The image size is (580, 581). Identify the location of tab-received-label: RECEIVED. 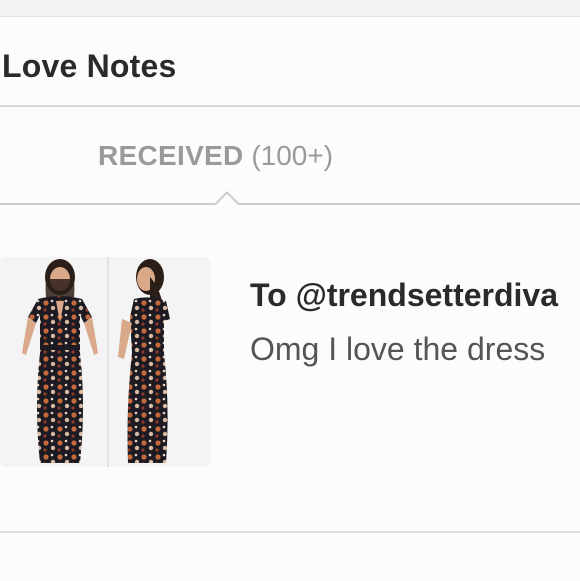
(171, 155).